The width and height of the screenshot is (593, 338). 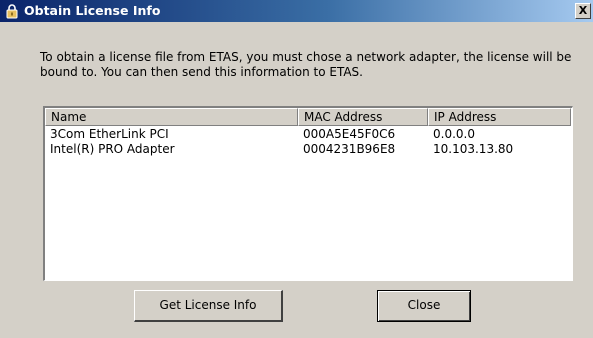 What do you see at coordinates (583, 11) in the screenshot?
I see `close-window-button: X` at bounding box center [583, 11].